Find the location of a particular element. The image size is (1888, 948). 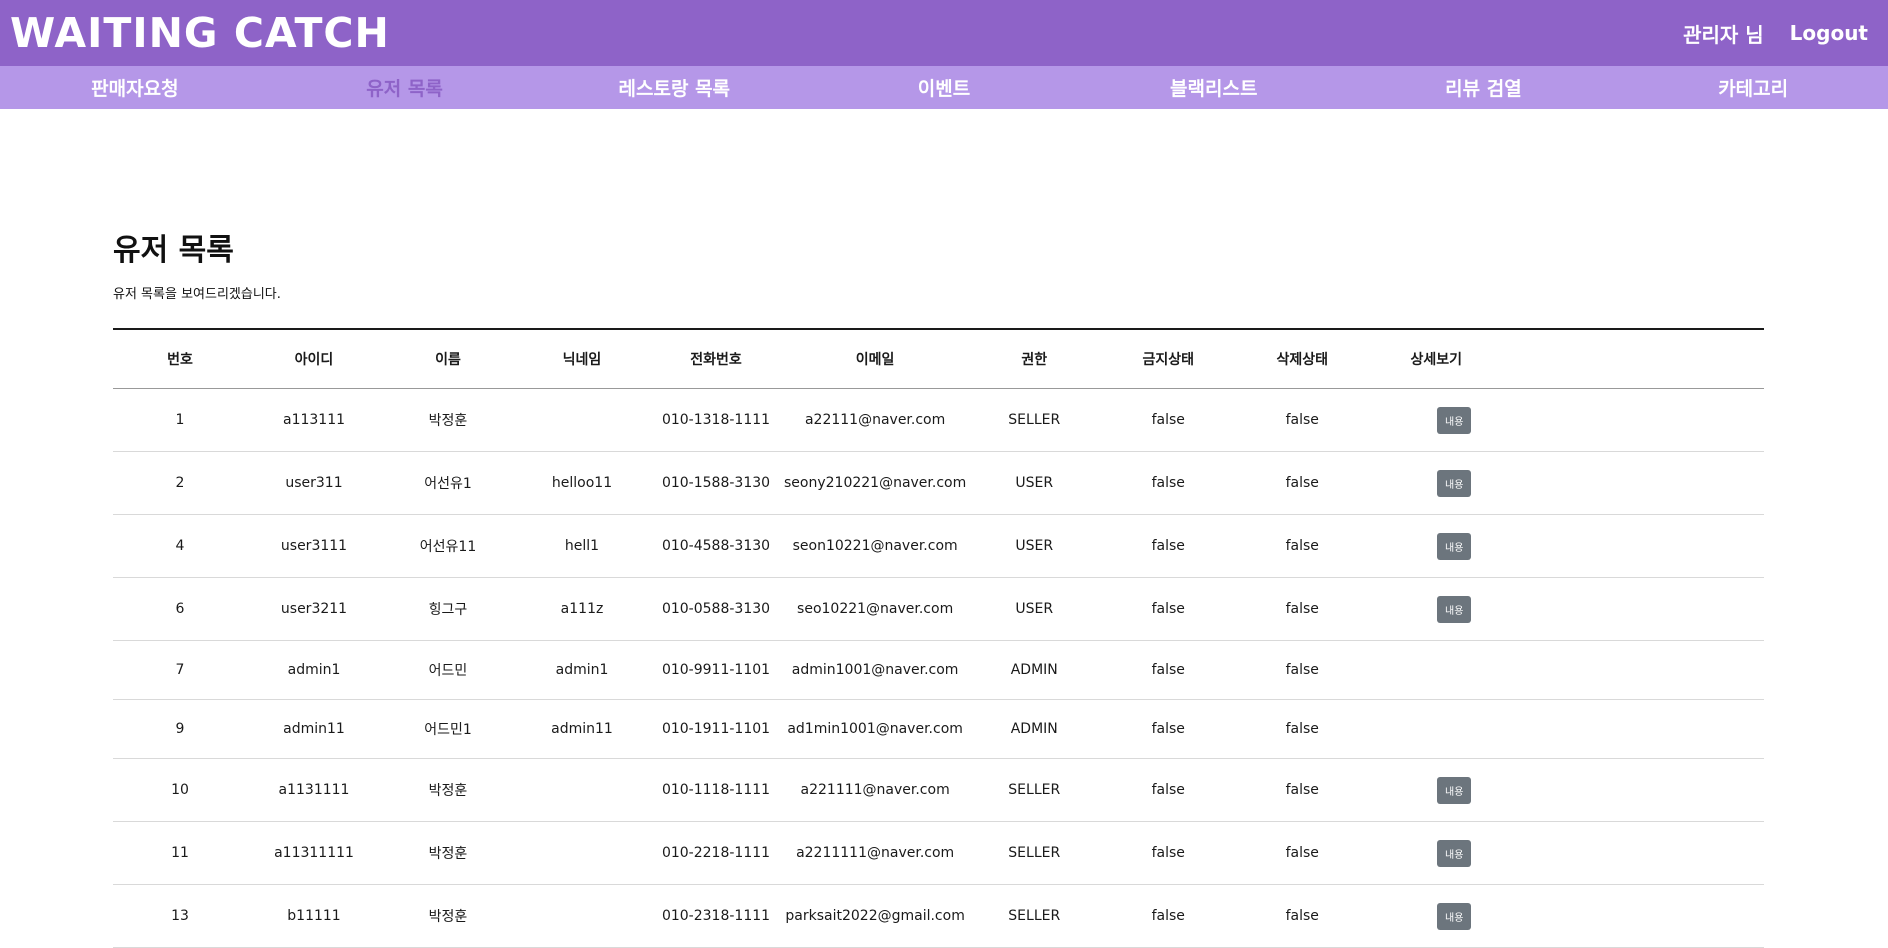

cell-id: user3211 is located at coordinates (314, 609).